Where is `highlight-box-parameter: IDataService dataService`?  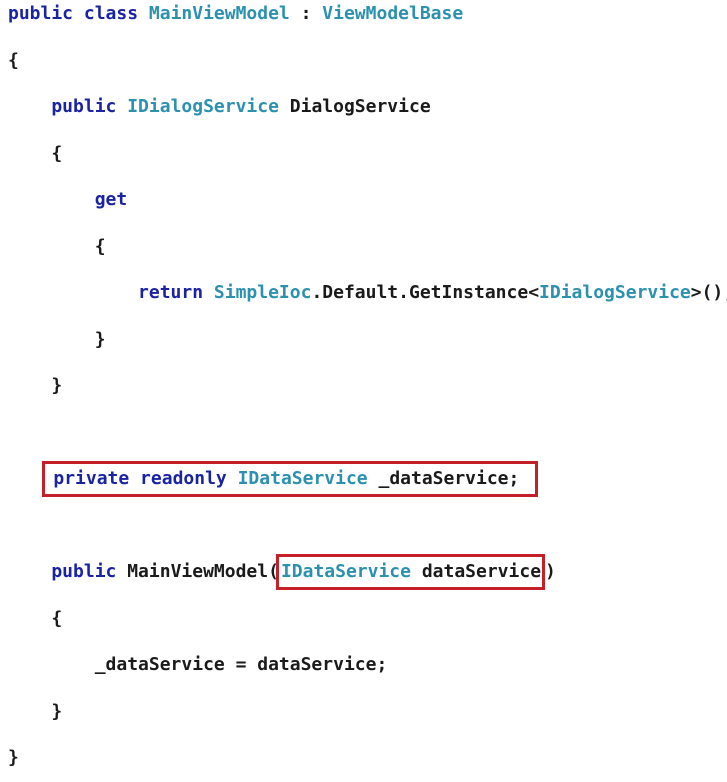 highlight-box-parameter: IDataService dataService is located at coordinates (410, 572).